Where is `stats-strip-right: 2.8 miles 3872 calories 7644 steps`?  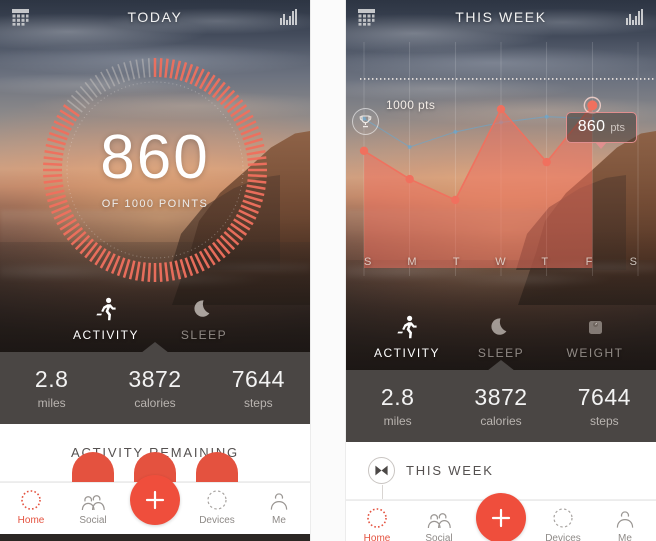
stats-strip-right: 2.8 miles 3872 calories 7644 steps is located at coordinates (501, 406).